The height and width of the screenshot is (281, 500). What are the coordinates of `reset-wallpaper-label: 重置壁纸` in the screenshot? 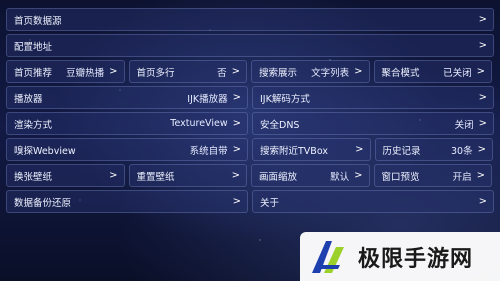 It's located at (155, 177).